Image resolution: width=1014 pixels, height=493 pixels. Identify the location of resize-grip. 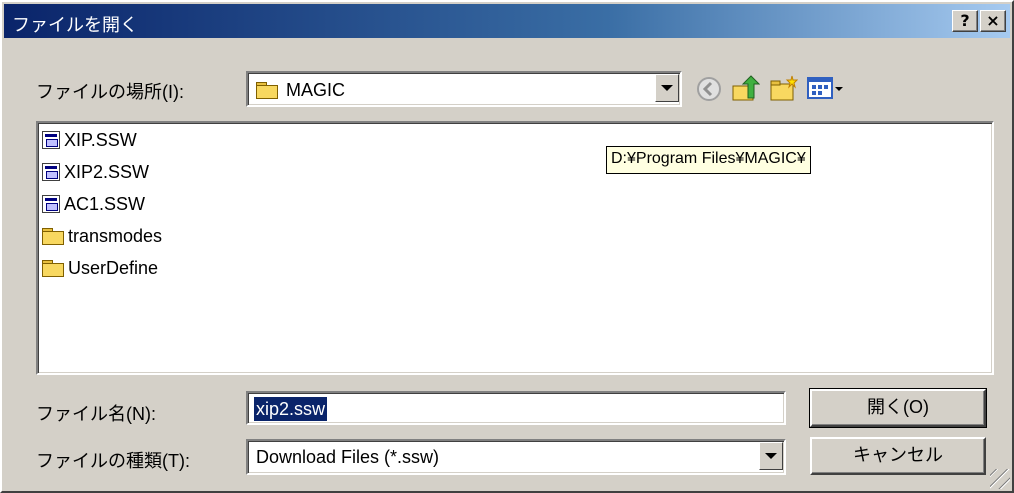
(1000, 479).